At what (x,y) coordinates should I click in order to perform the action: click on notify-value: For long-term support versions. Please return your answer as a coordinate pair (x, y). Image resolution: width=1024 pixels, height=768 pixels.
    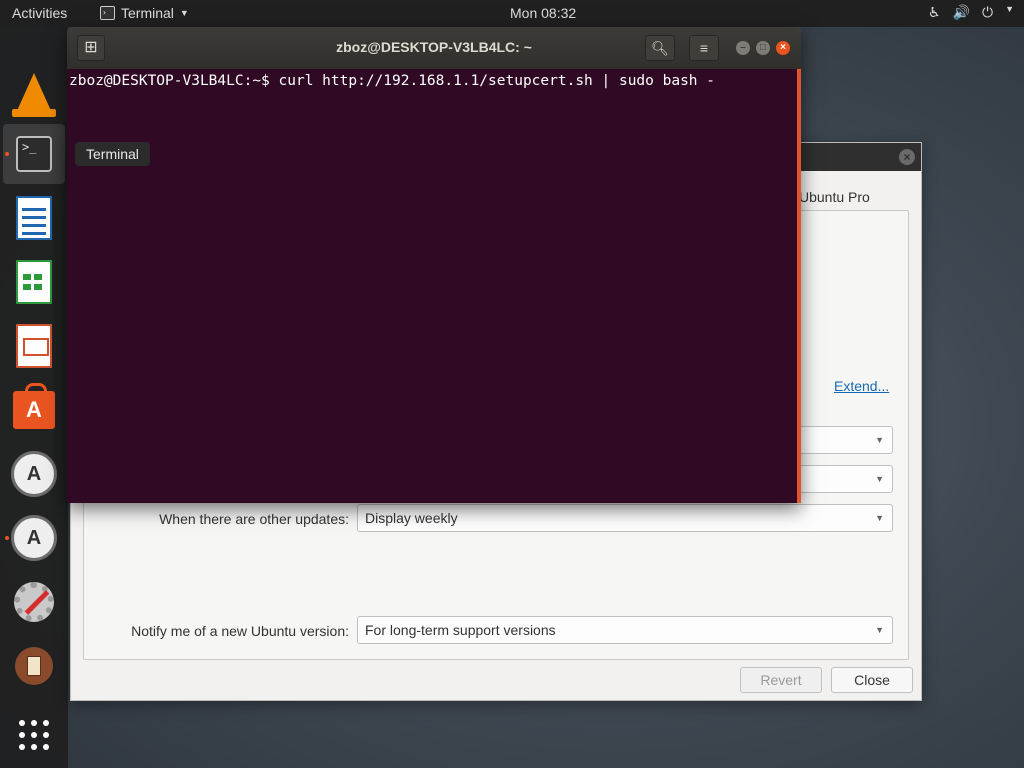
    Looking at the image, I should click on (460, 630).